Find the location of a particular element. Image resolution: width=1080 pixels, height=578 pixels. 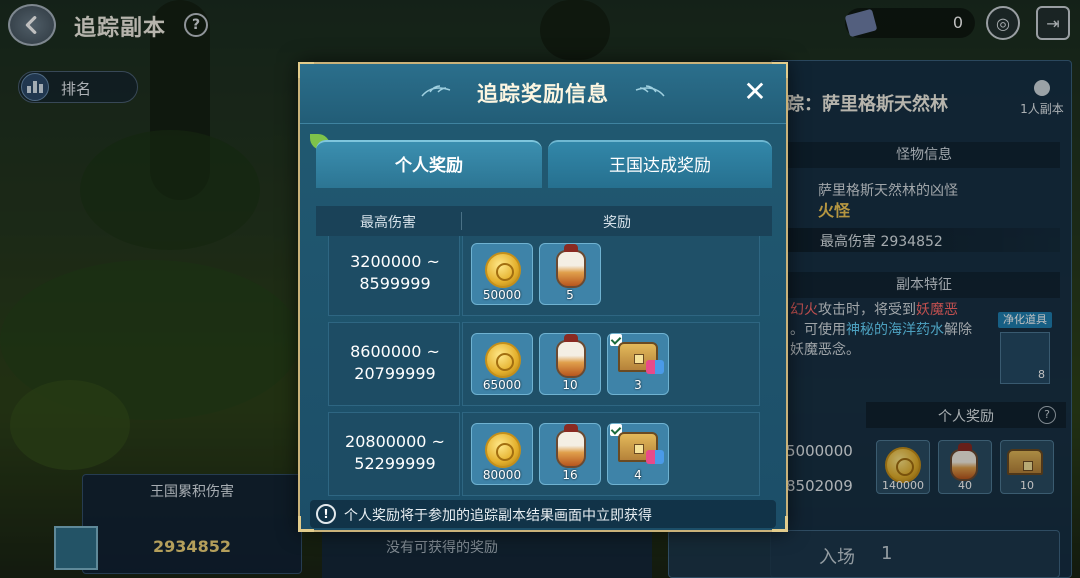

reward-item: 5 is located at coordinates (570, 274).